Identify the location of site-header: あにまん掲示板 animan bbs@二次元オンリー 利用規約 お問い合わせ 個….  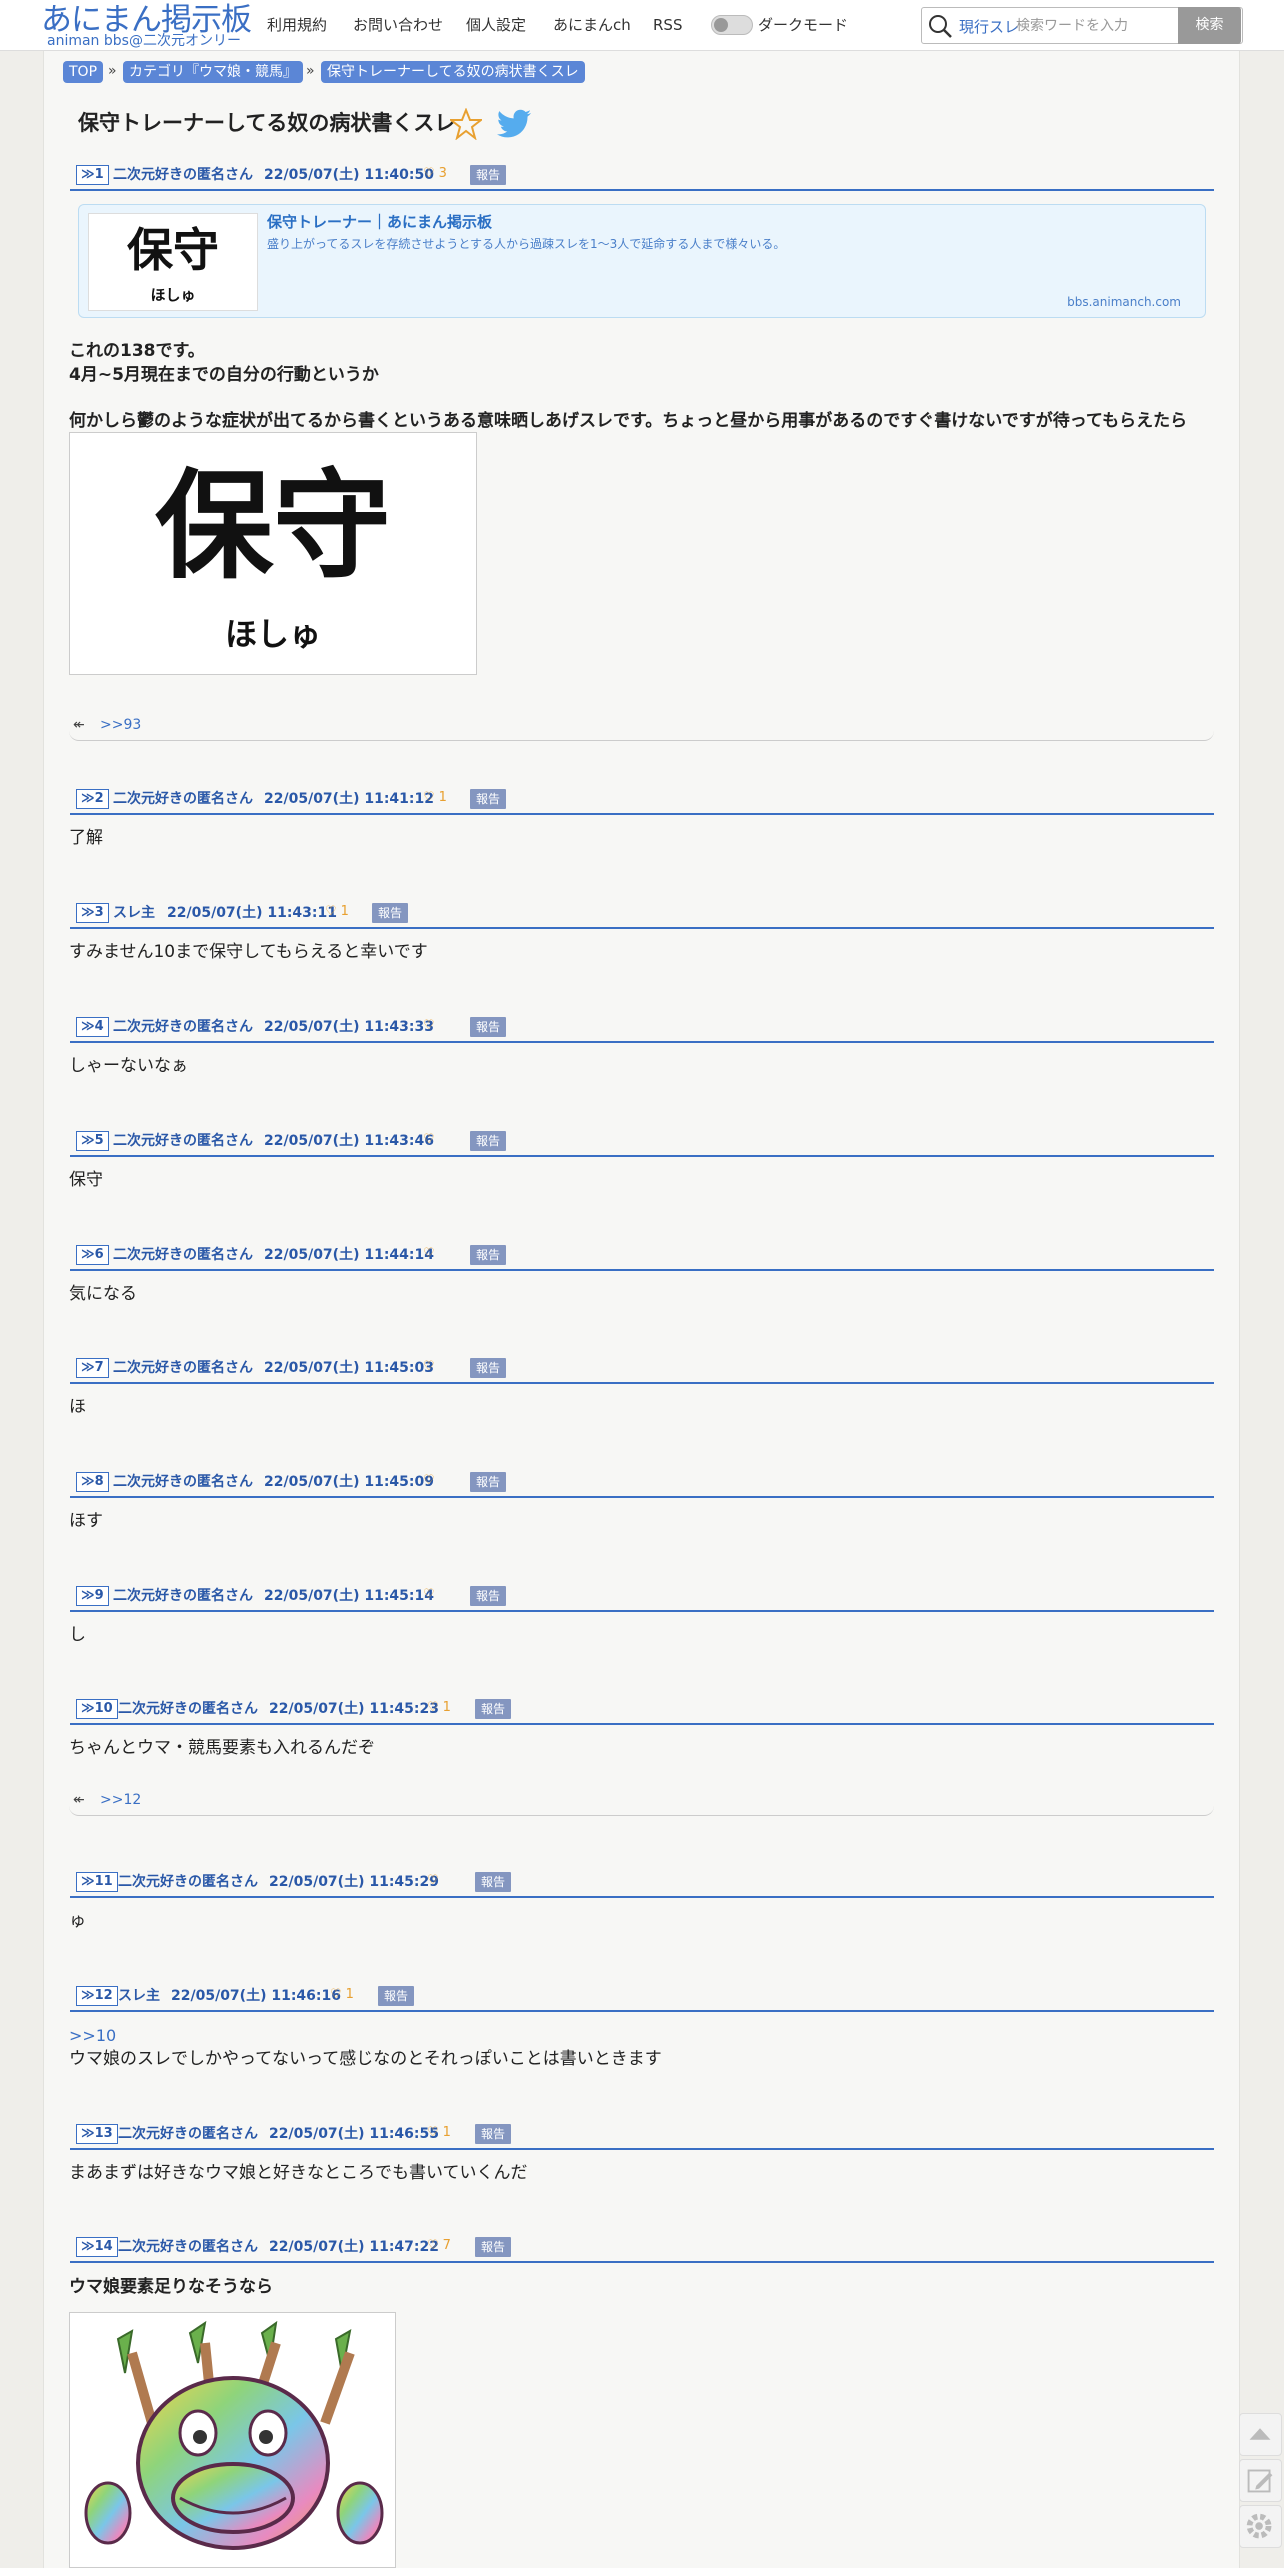
(642, 25).